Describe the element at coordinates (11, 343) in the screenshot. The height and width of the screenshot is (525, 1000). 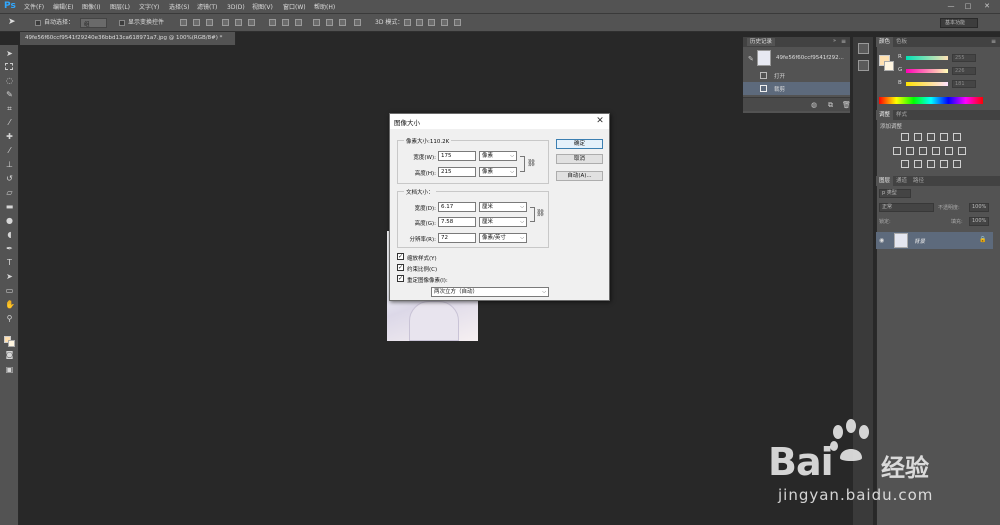
I see `background-color-icon` at that location.